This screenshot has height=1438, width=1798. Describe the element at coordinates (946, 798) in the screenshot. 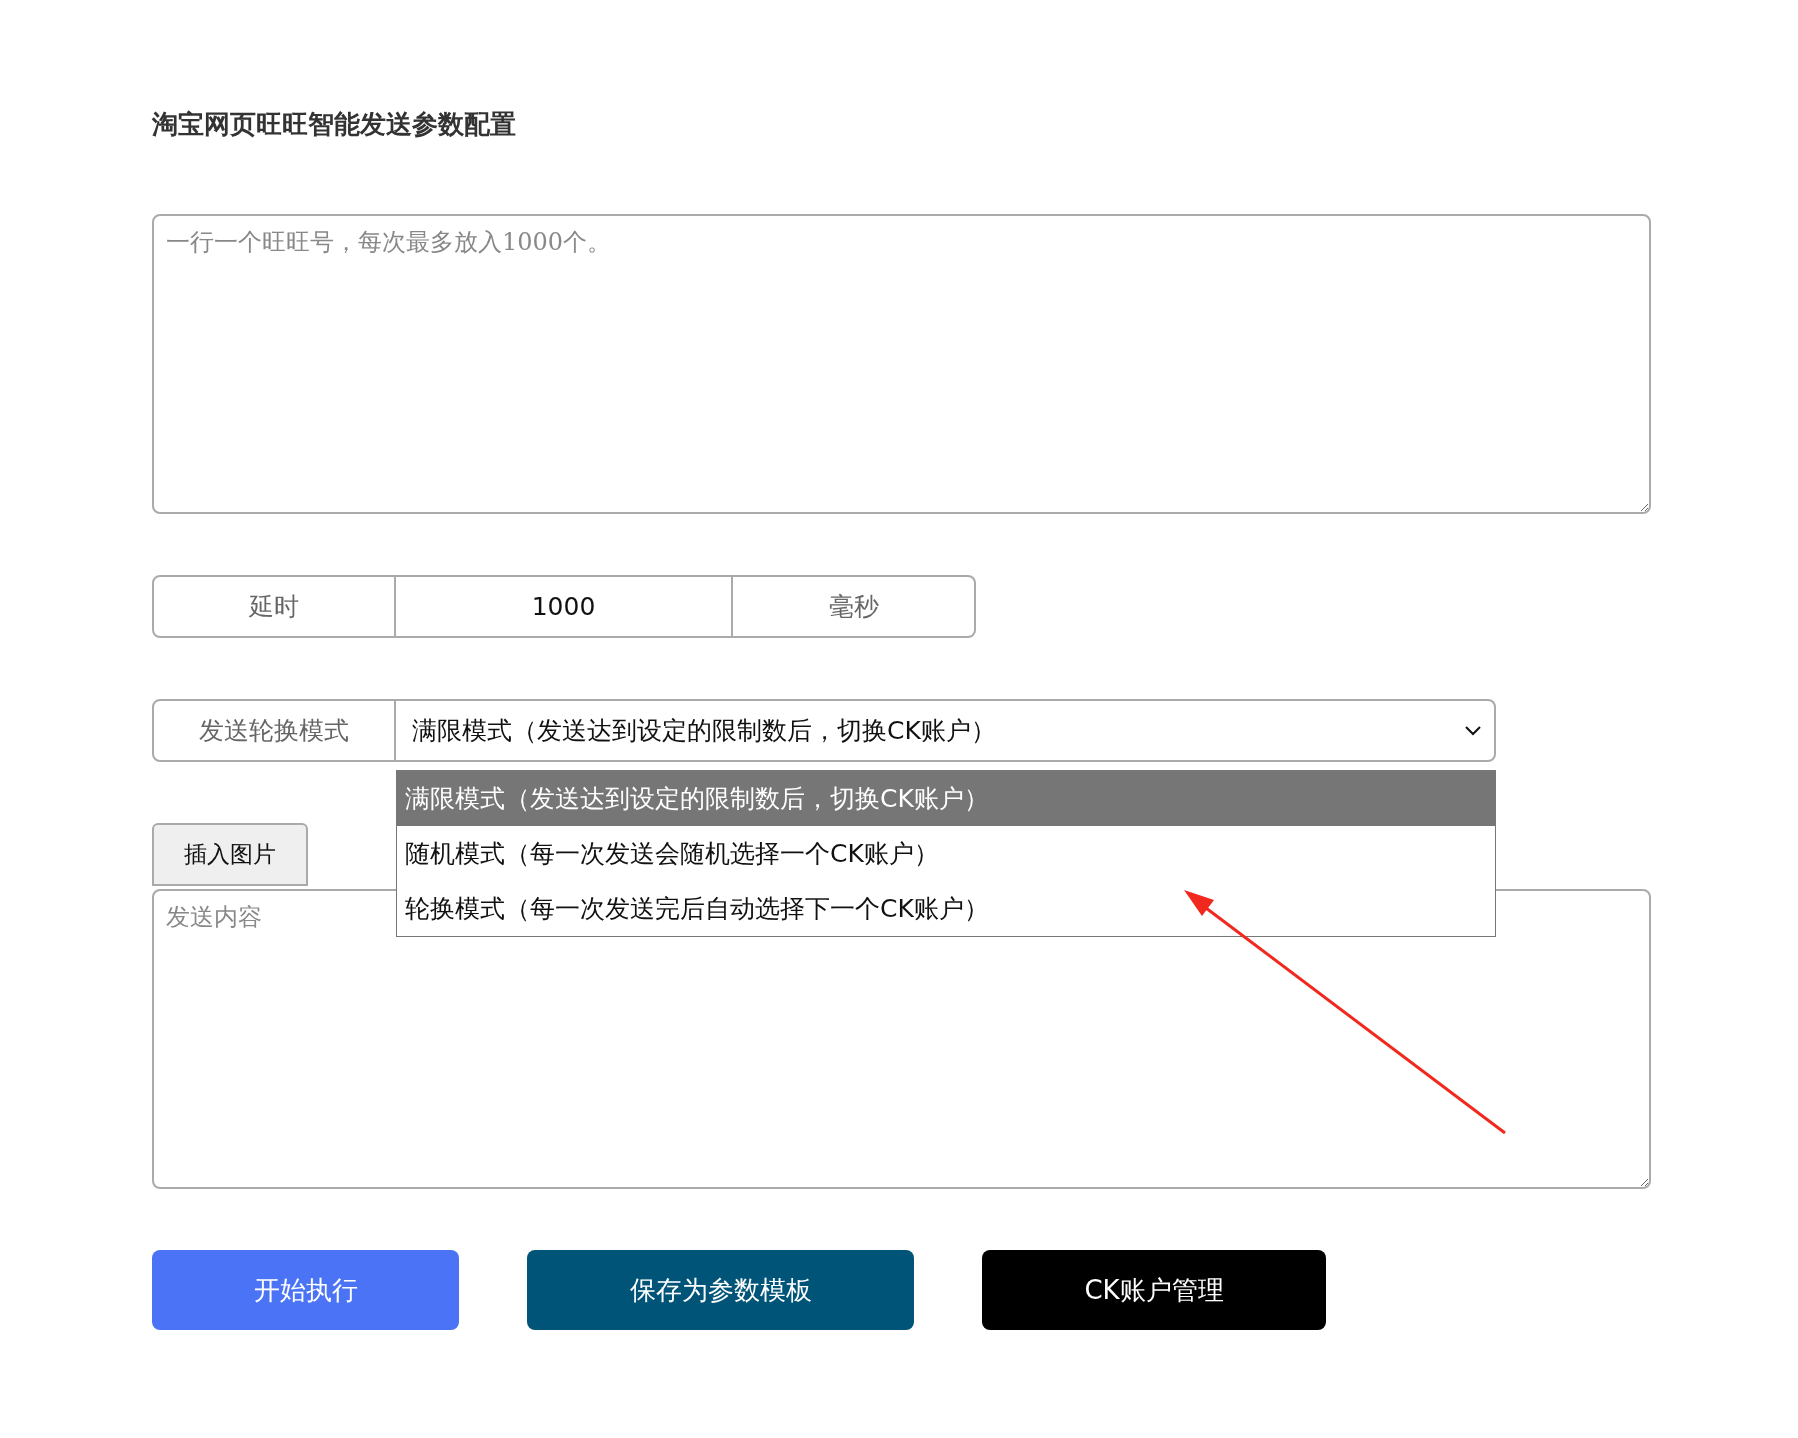

I see `mode-option: 满限模式（发送达到设定的限制数后，切换CK账户）` at that location.